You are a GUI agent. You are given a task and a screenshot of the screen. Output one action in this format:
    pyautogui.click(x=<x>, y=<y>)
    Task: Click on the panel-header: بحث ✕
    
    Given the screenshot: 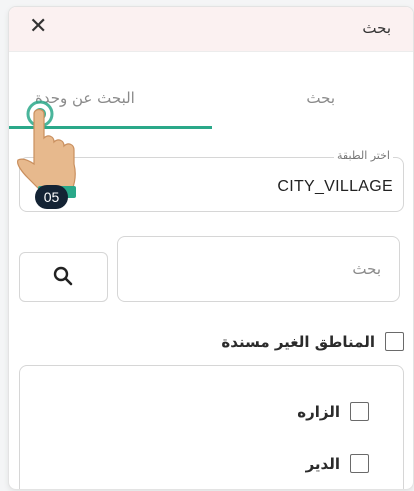 What is the action you would take?
    pyautogui.click(x=211, y=29)
    